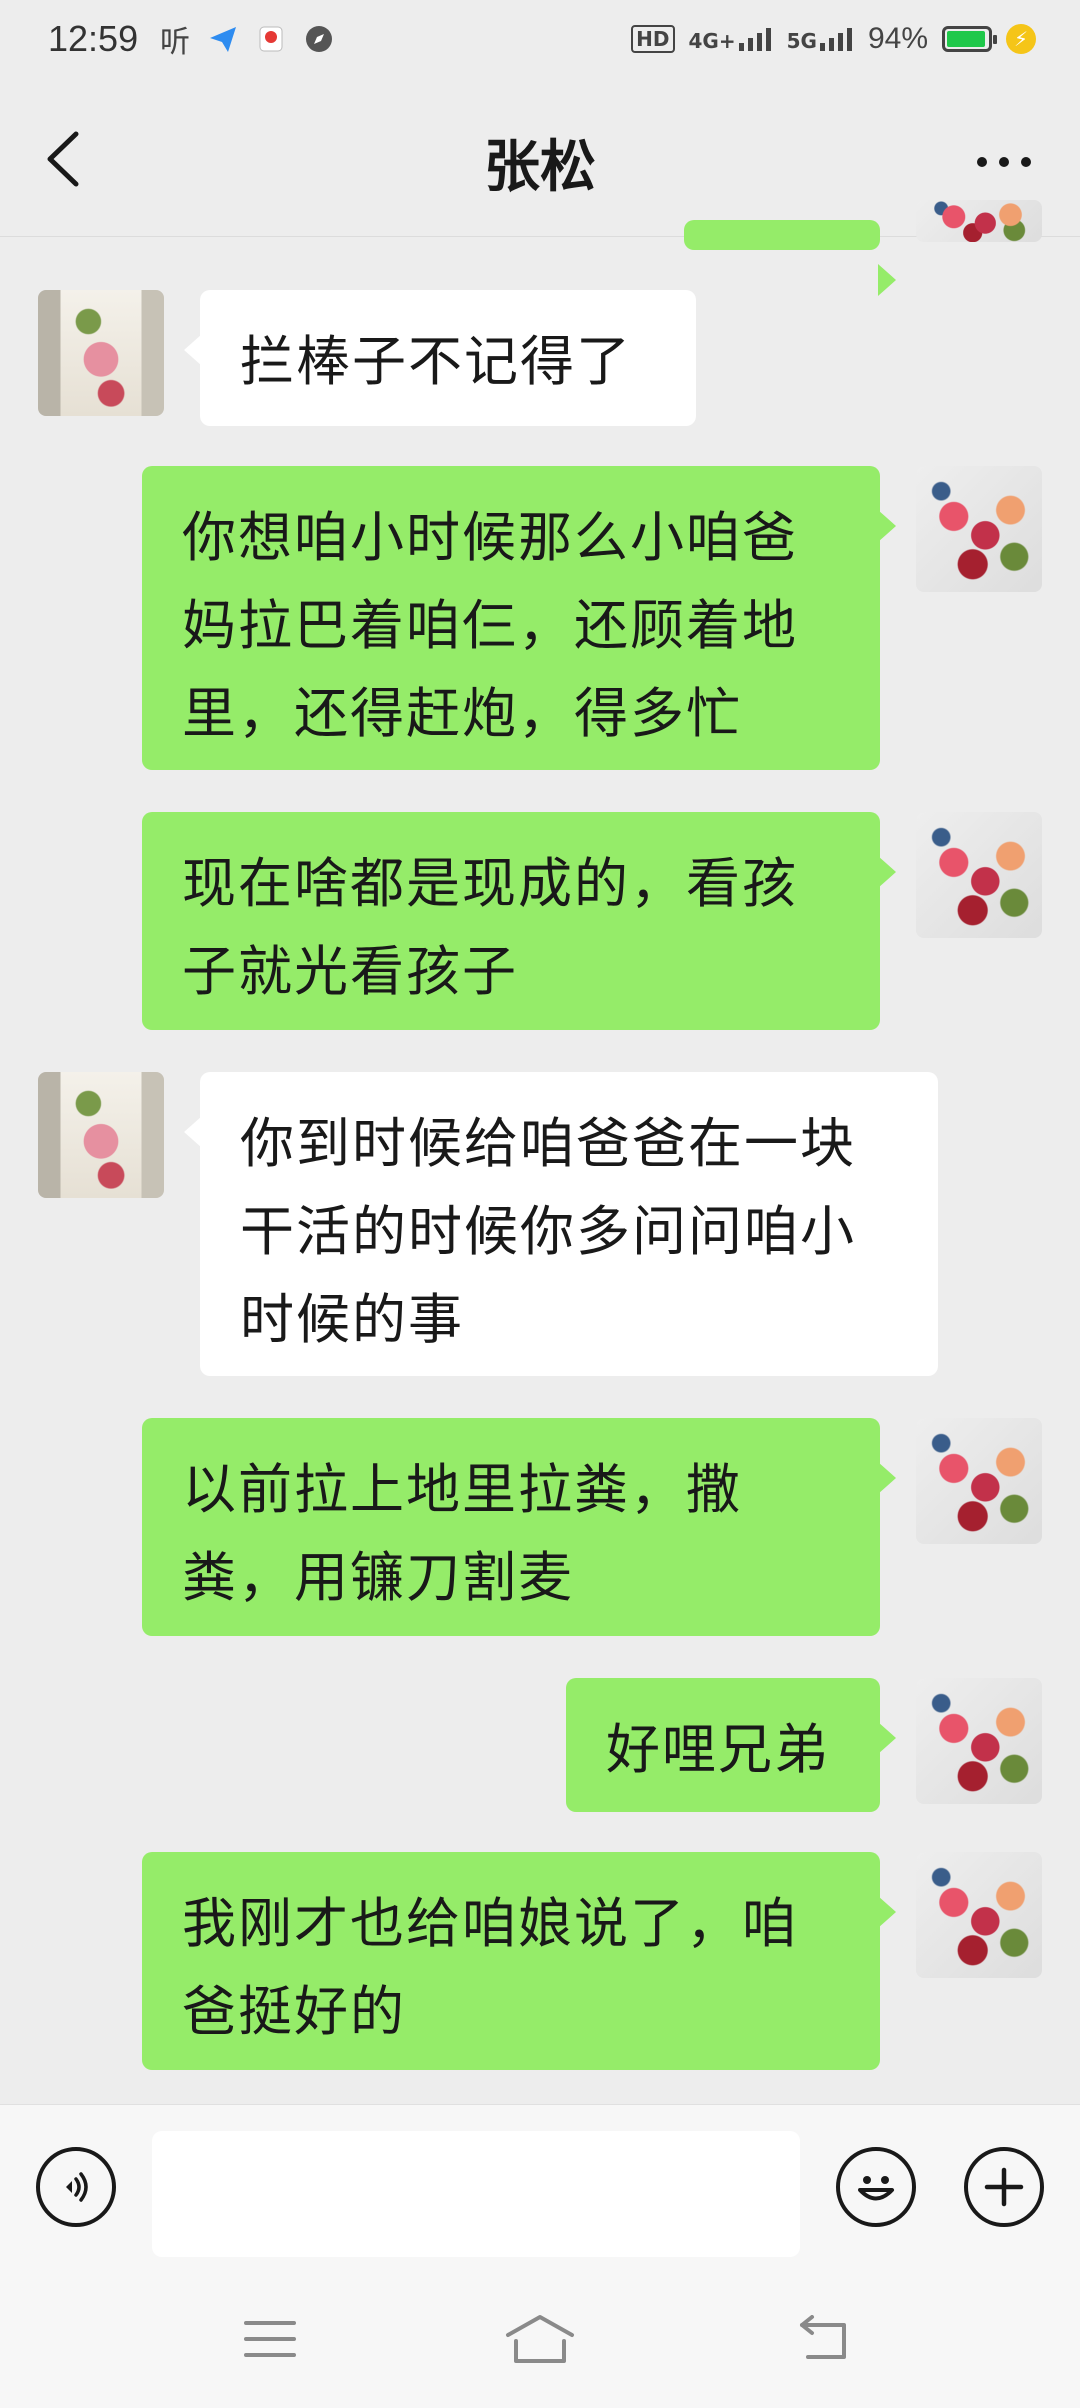 This screenshot has height=2408, width=1080. Describe the element at coordinates (712, 41) in the screenshot. I see `network-type-1: 4G+` at that location.